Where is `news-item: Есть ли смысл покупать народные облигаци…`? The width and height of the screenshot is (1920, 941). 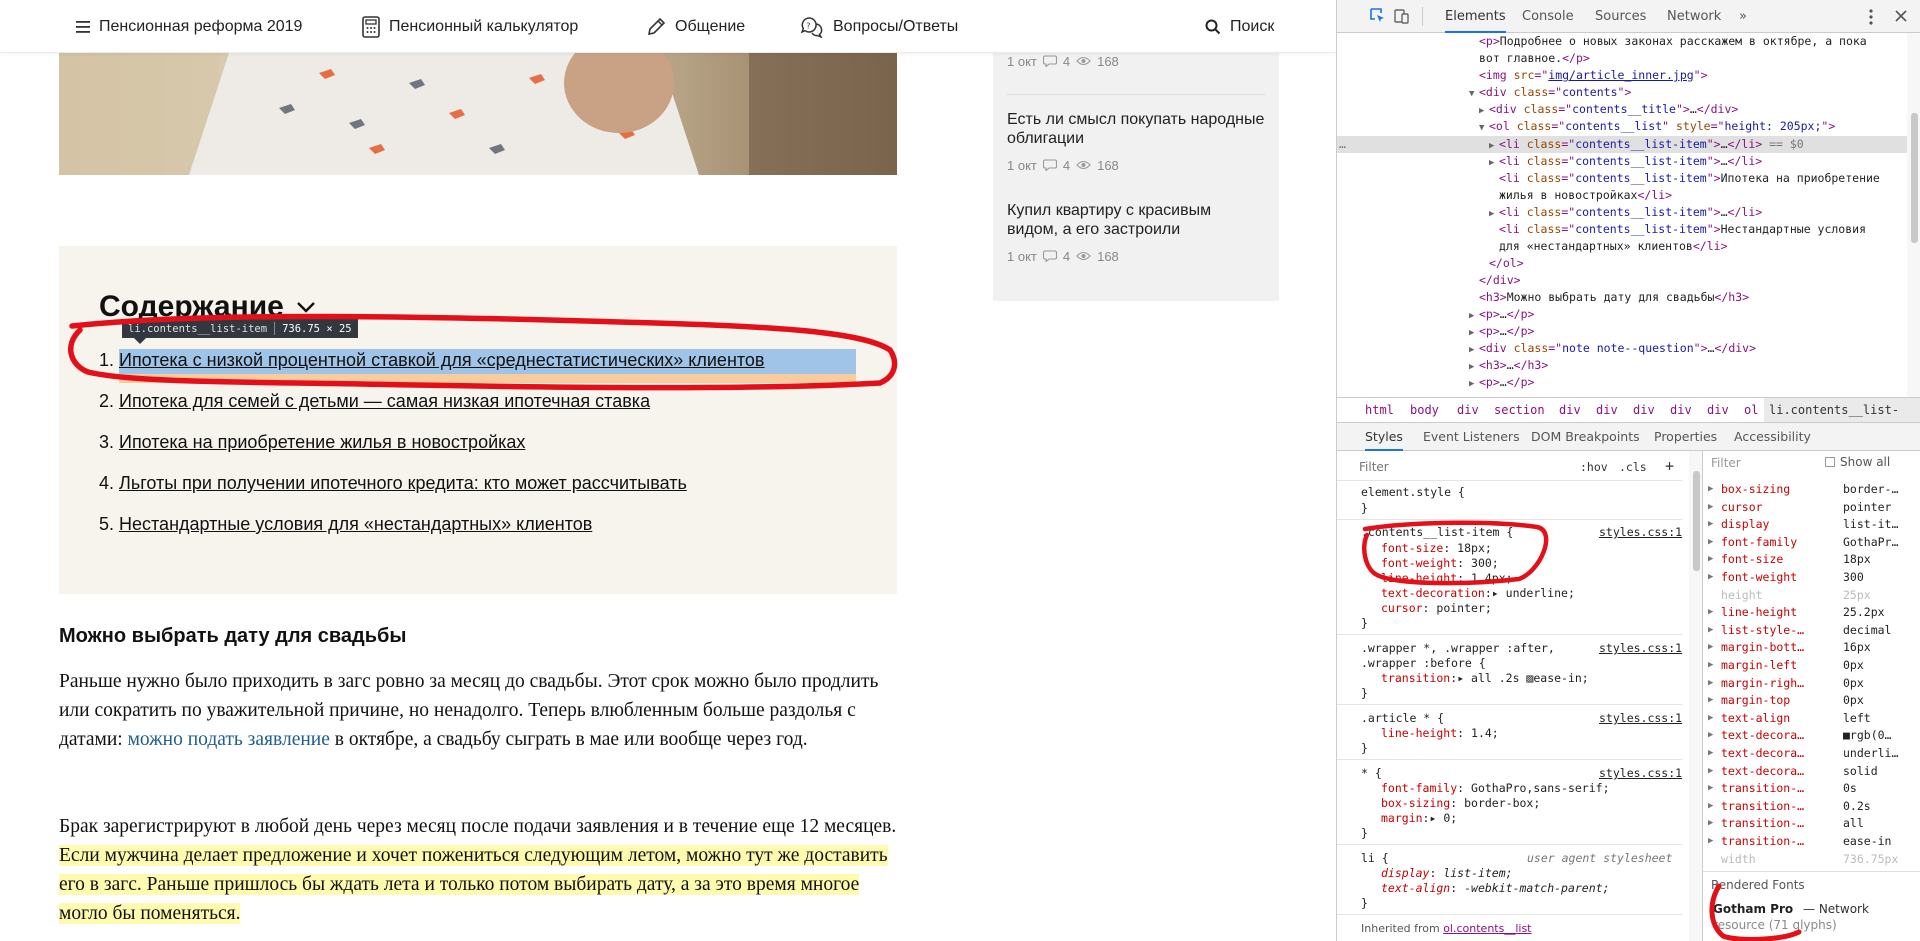 news-item: Есть ли смысл покупать народные облигаци… is located at coordinates (1136, 141).